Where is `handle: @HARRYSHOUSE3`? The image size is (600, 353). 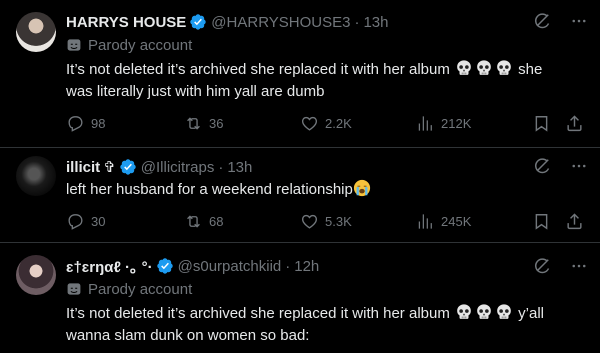 handle: @HARRYSHOUSE3 is located at coordinates (280, 22).